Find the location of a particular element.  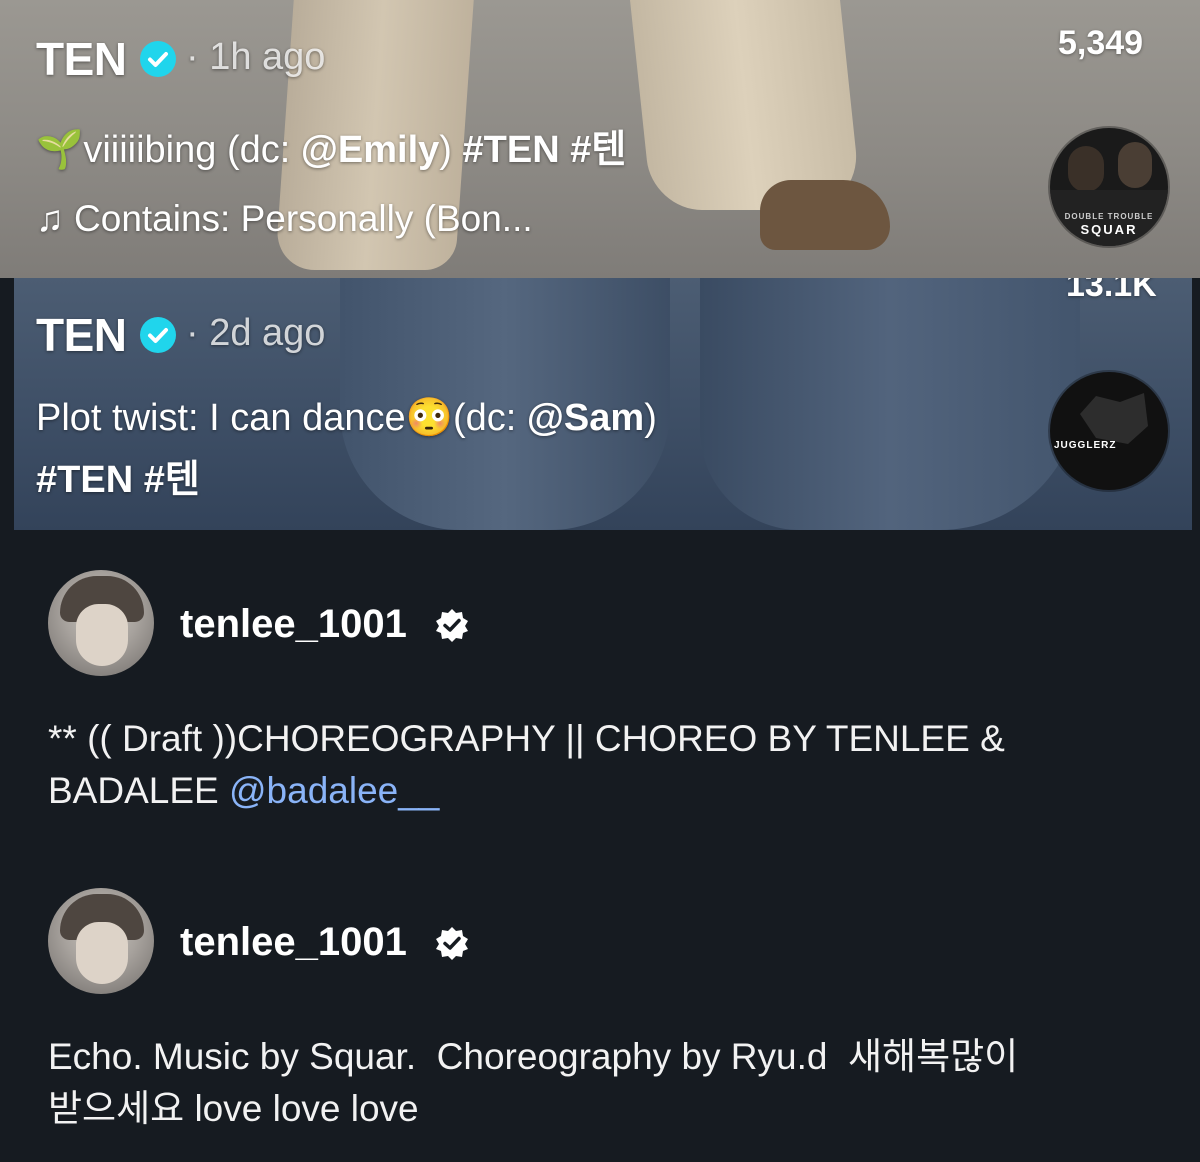

post2-caption: Plot twist: I can dance😳(dc: @Sam) is located at coordinates (346, 418).